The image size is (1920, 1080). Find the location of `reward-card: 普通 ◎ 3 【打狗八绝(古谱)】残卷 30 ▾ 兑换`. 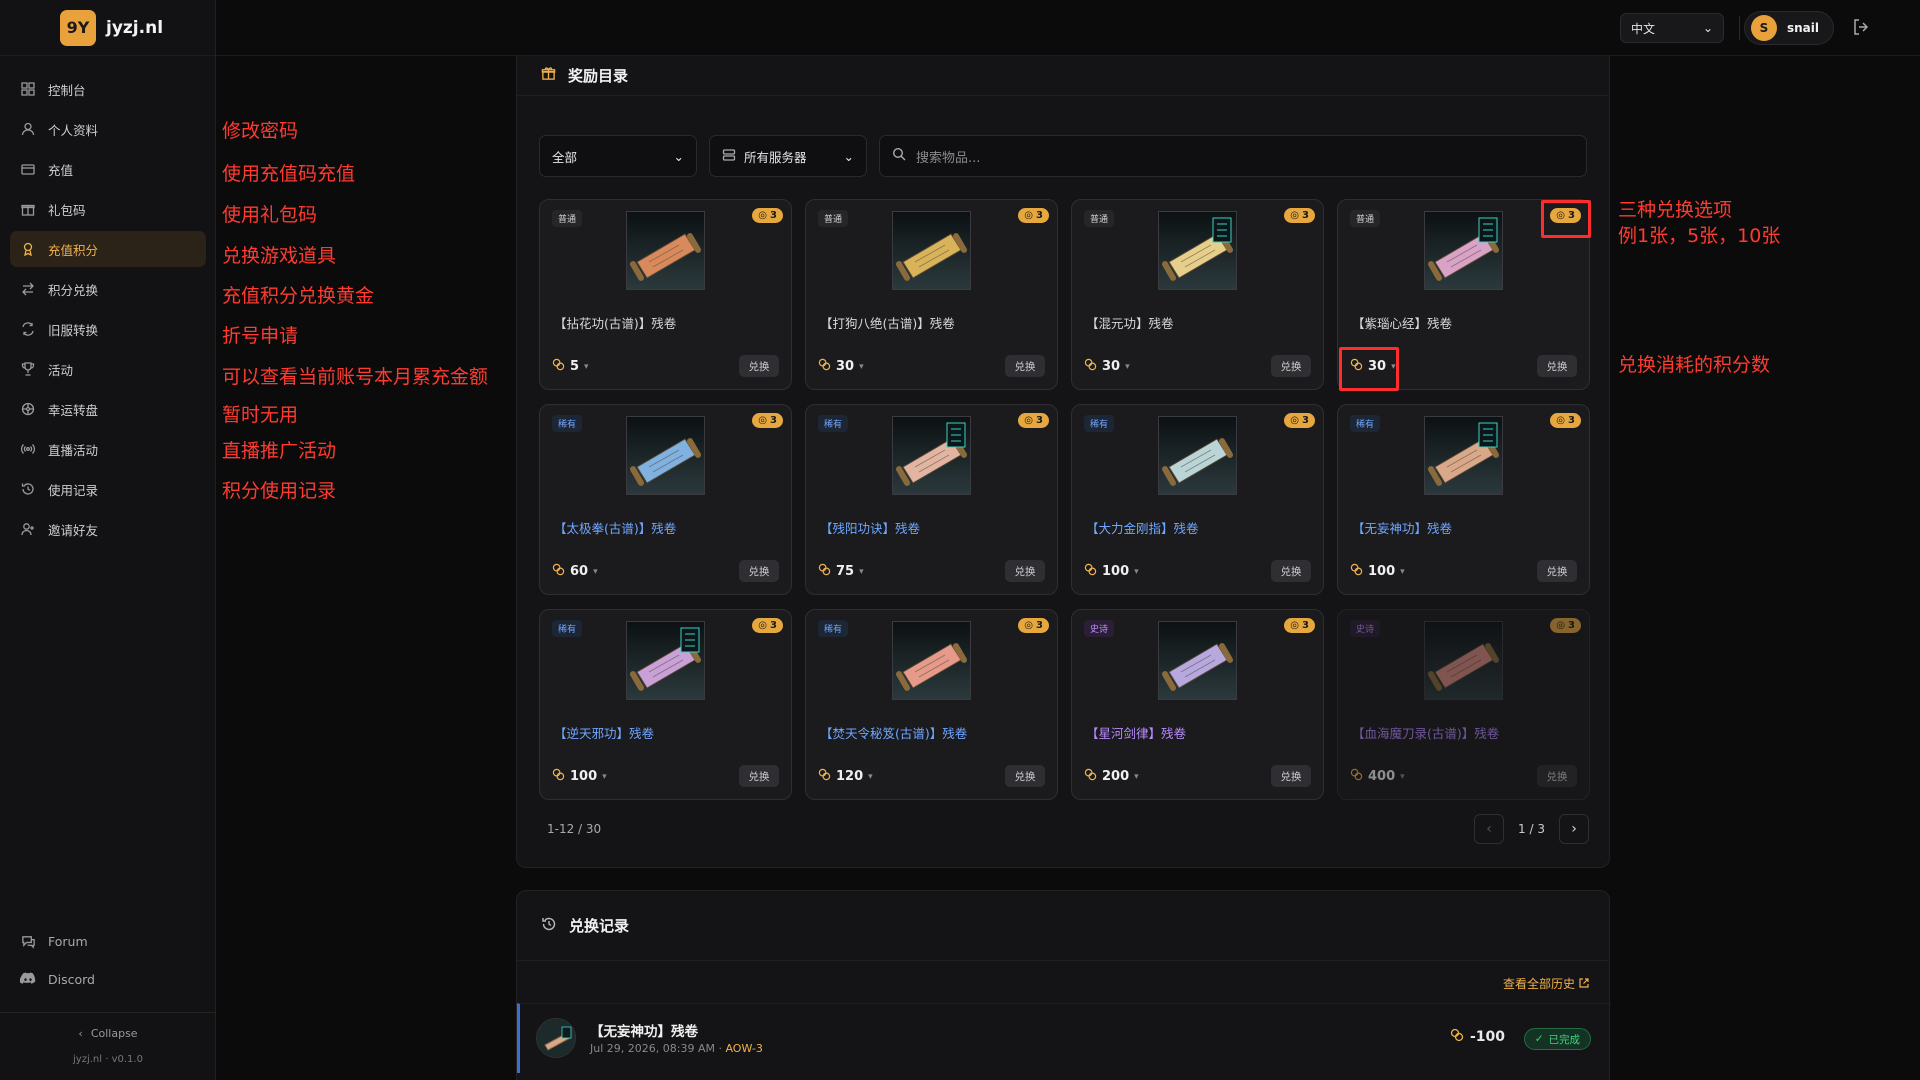

reward-card: 普通 ◎ 3 【打狗八绝(古谱)】残卷 30 ▾ 兑换 is located at coordinates (931, 294).